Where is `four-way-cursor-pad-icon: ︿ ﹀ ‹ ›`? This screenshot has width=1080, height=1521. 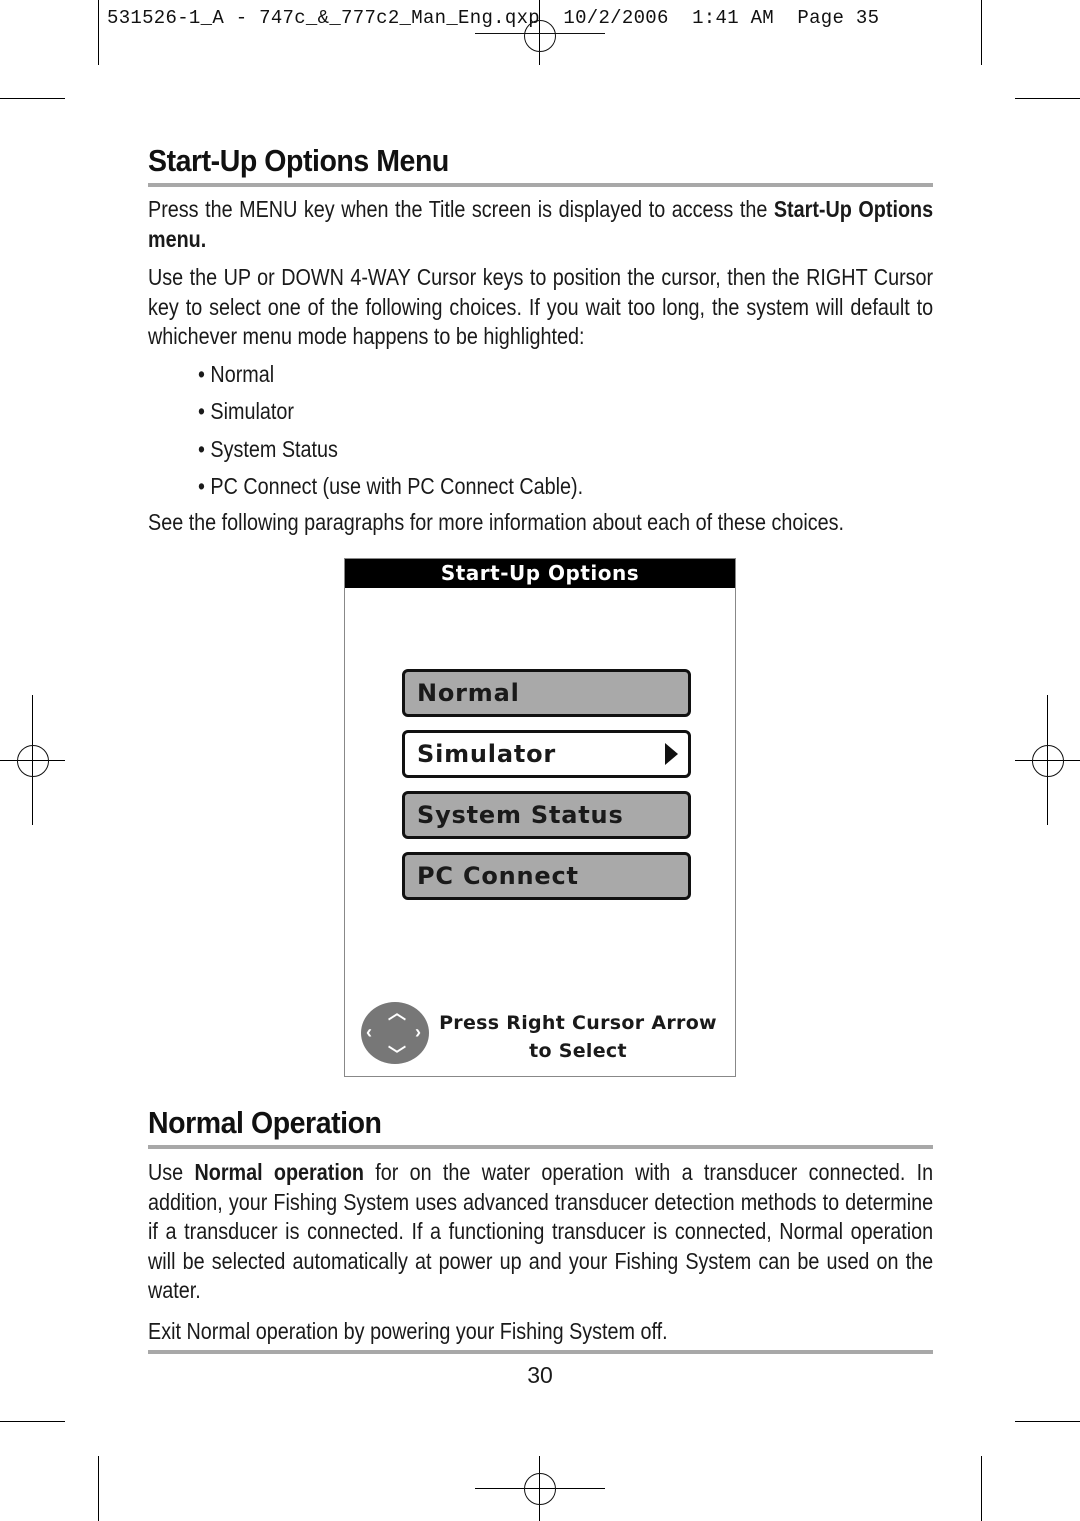 four-way-cursor-pad-icon: ︿ ﹀ ‹ › is located at coordinates (395, 1033).